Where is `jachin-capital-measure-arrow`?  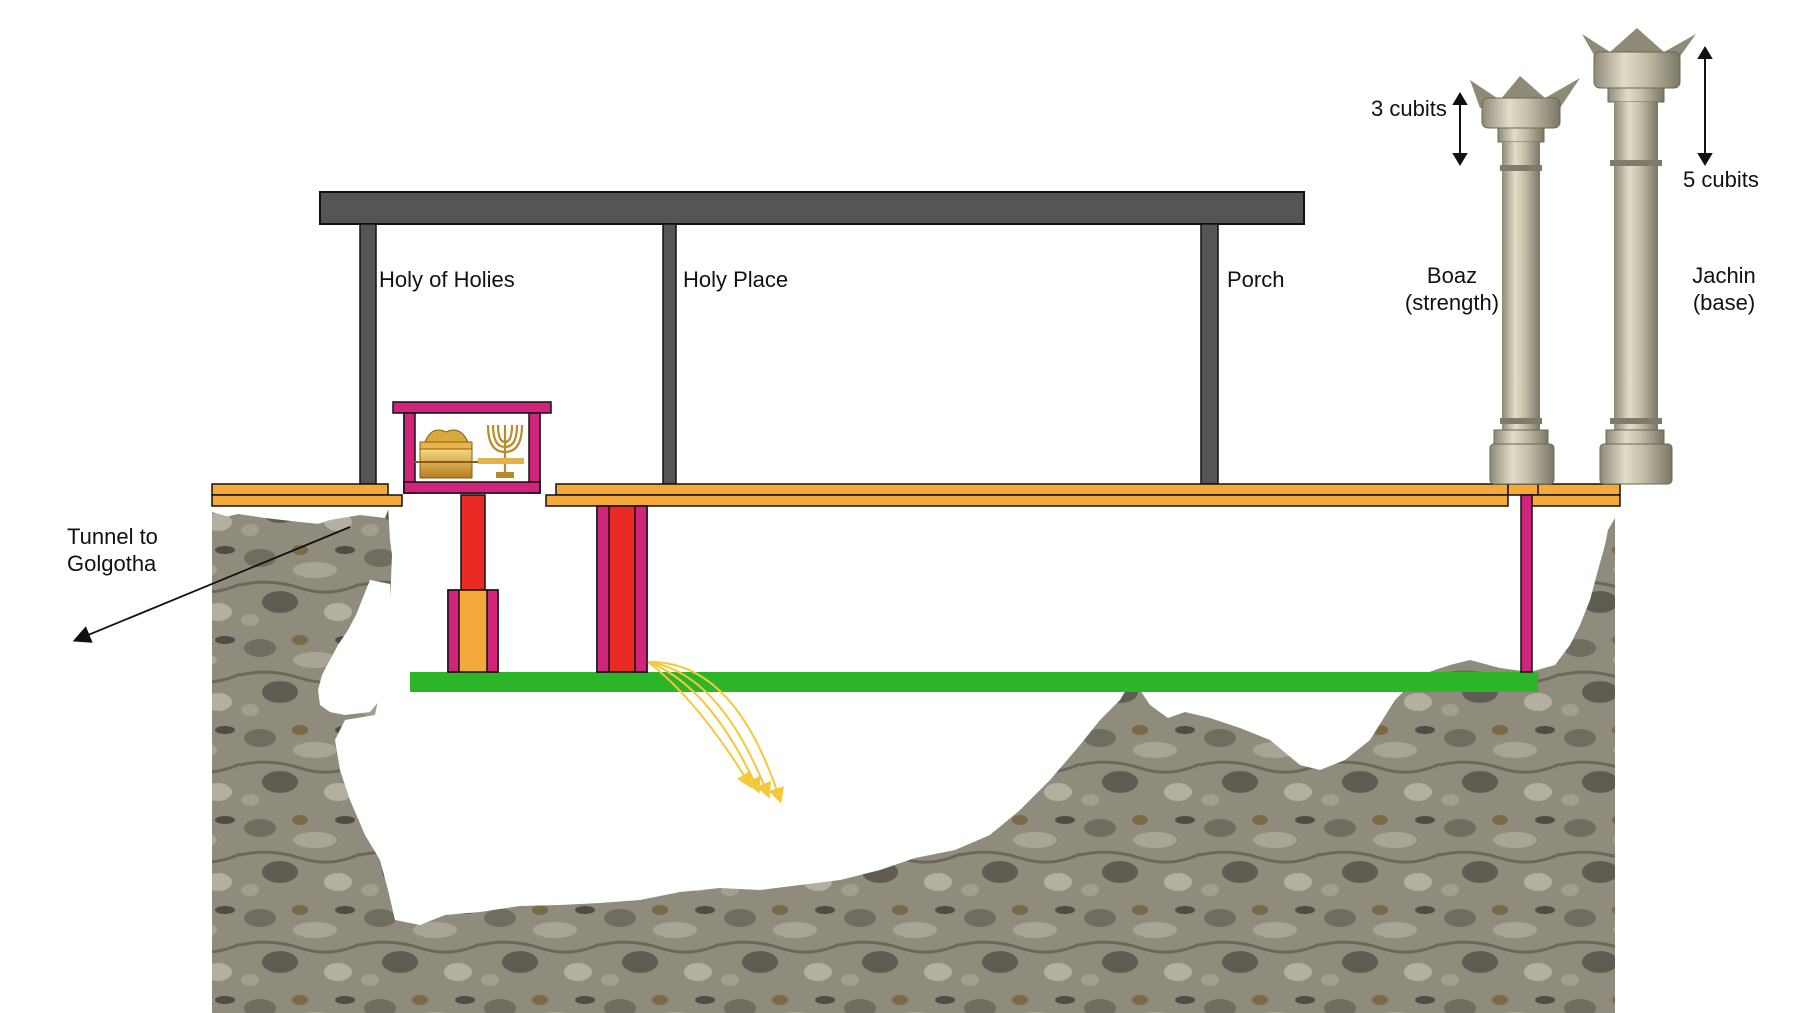 jachin-capital-measure-arrow is located at coordinates (1705, 106).